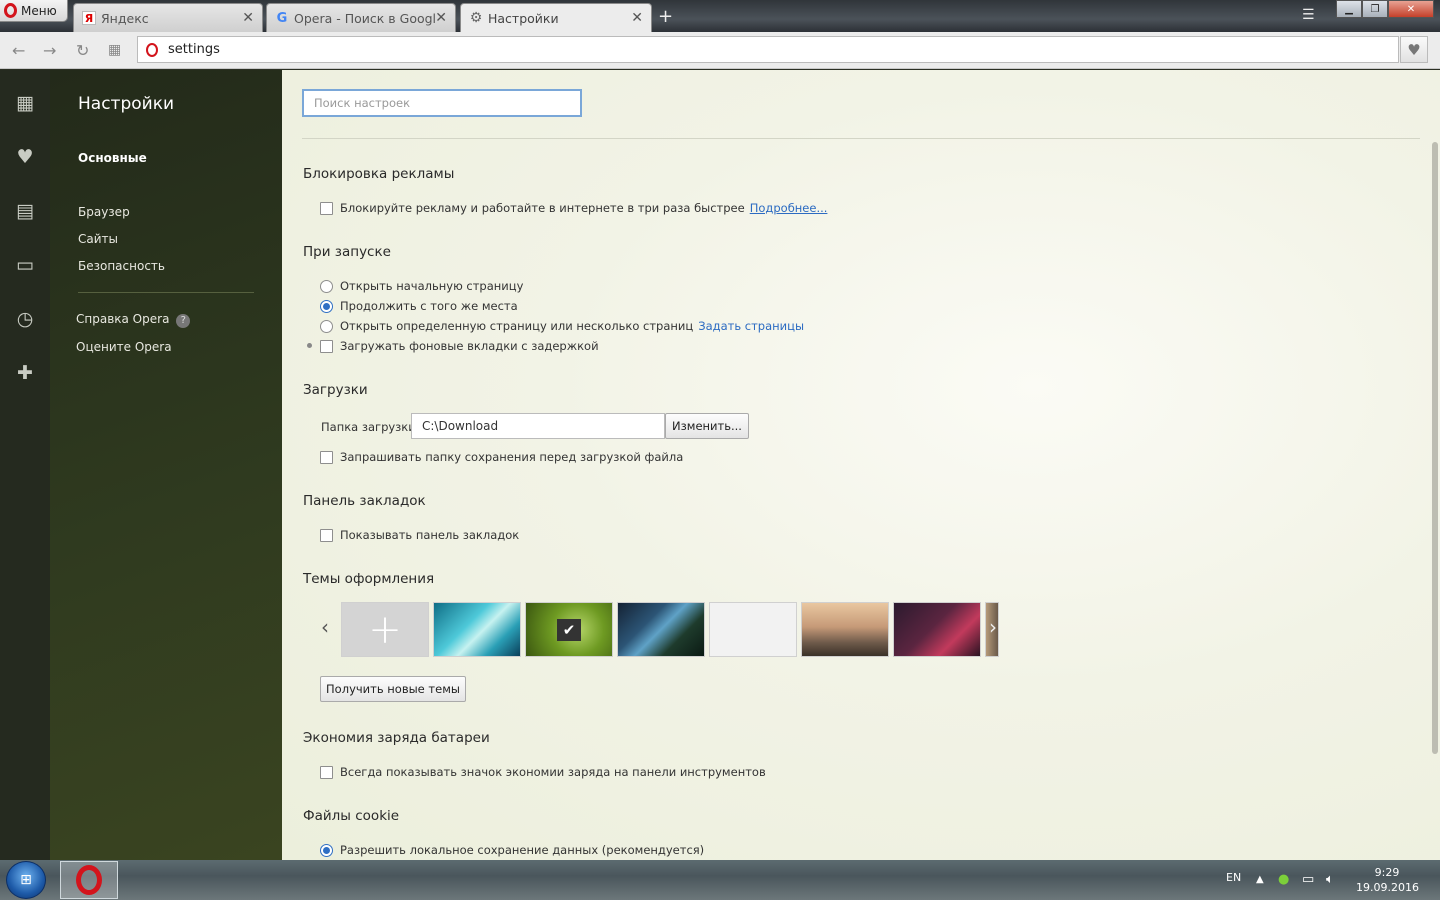 The width and height of the screenshot is (1440, 900). I want to click on theme-tile-light, so click(753, 629).